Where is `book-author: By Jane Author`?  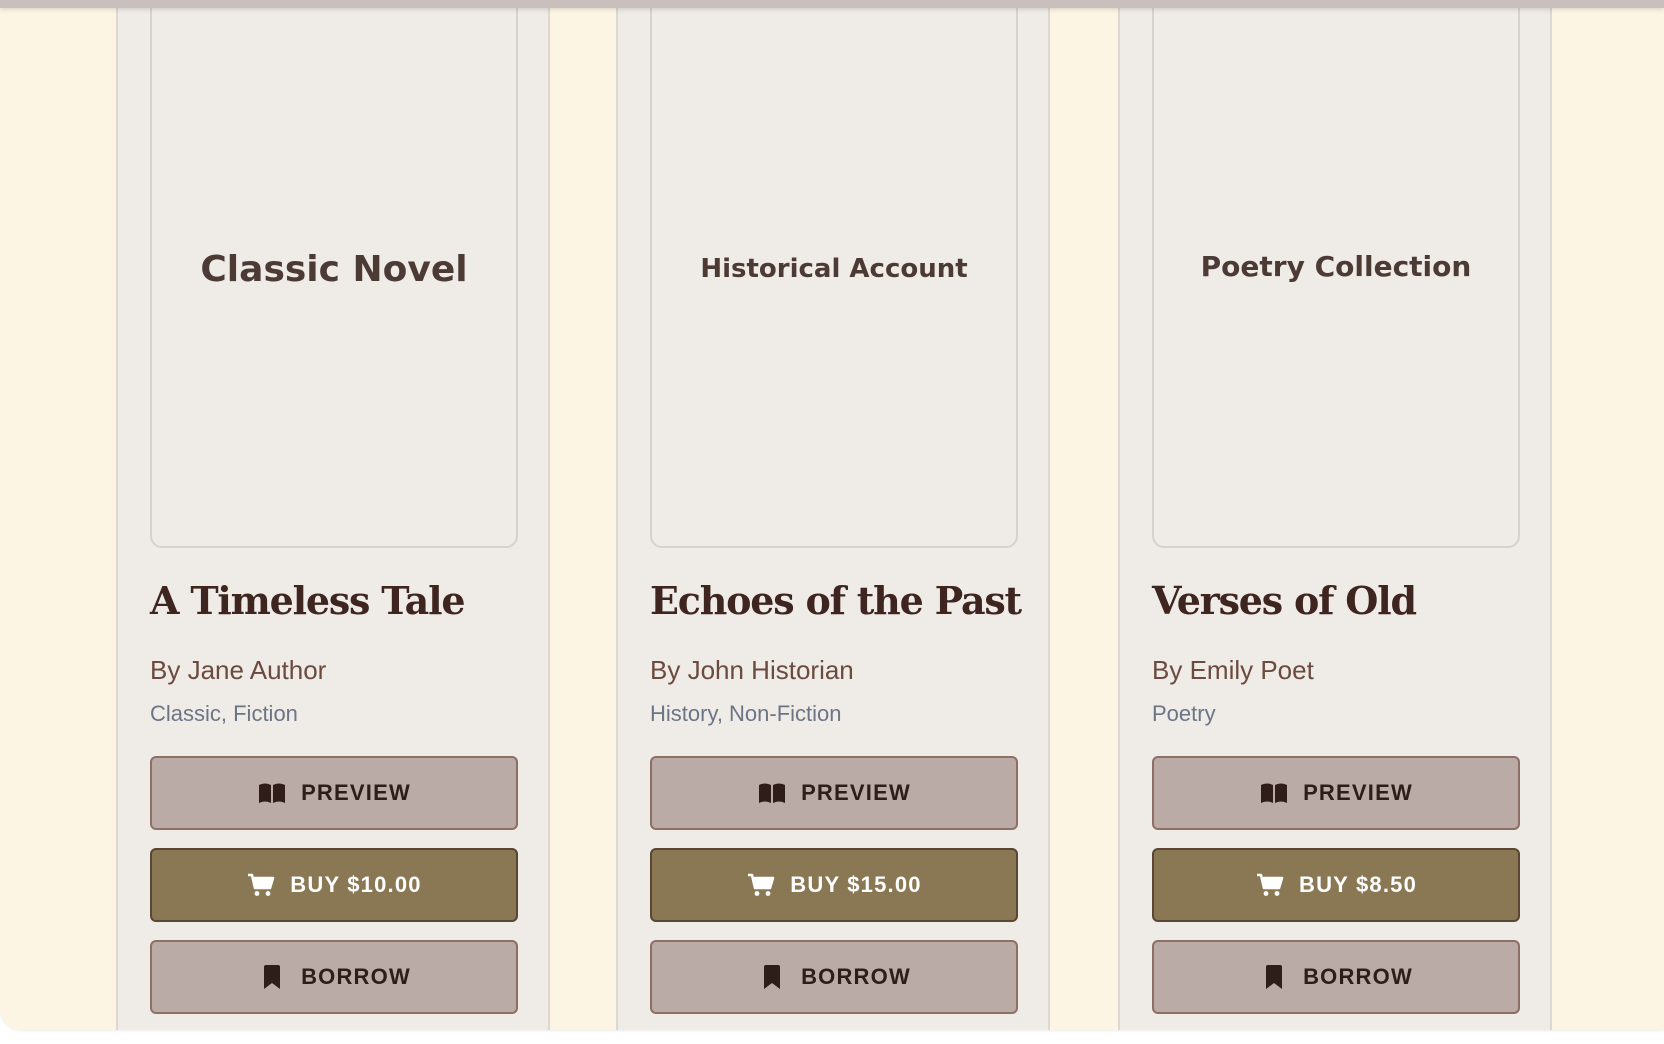 book-author: By Jane Author is located at coordinates (238, 670).